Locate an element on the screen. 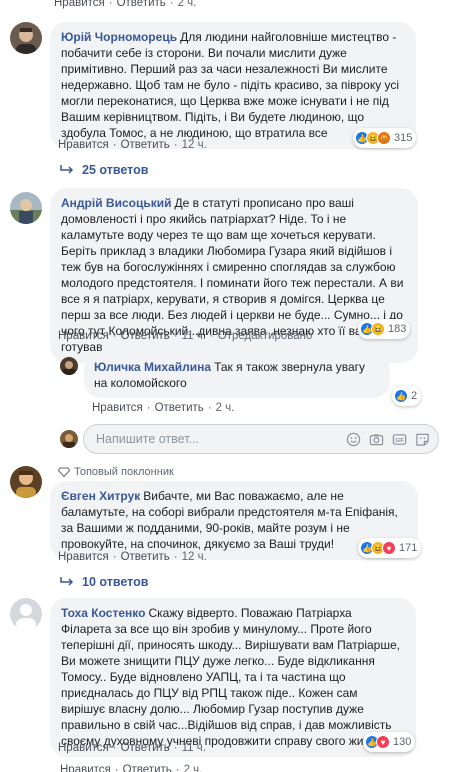 This screenshot has height=772, width=464. reactions-summary: 👍 2 is located at coordinates (407, 396).